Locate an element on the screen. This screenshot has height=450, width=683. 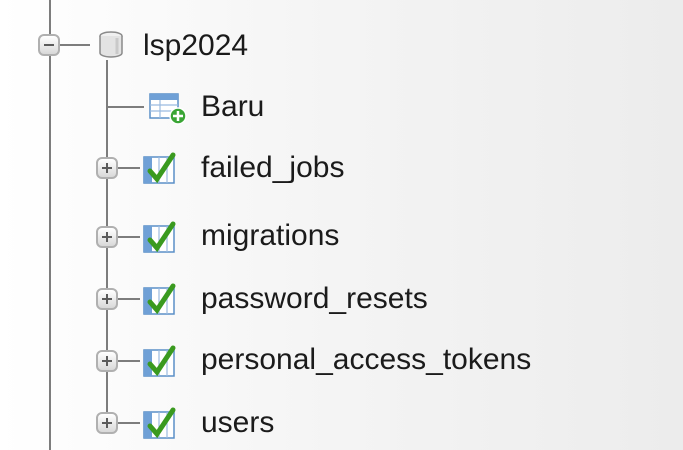
database-name: lsp2024 is located at coordinates (195, 46).